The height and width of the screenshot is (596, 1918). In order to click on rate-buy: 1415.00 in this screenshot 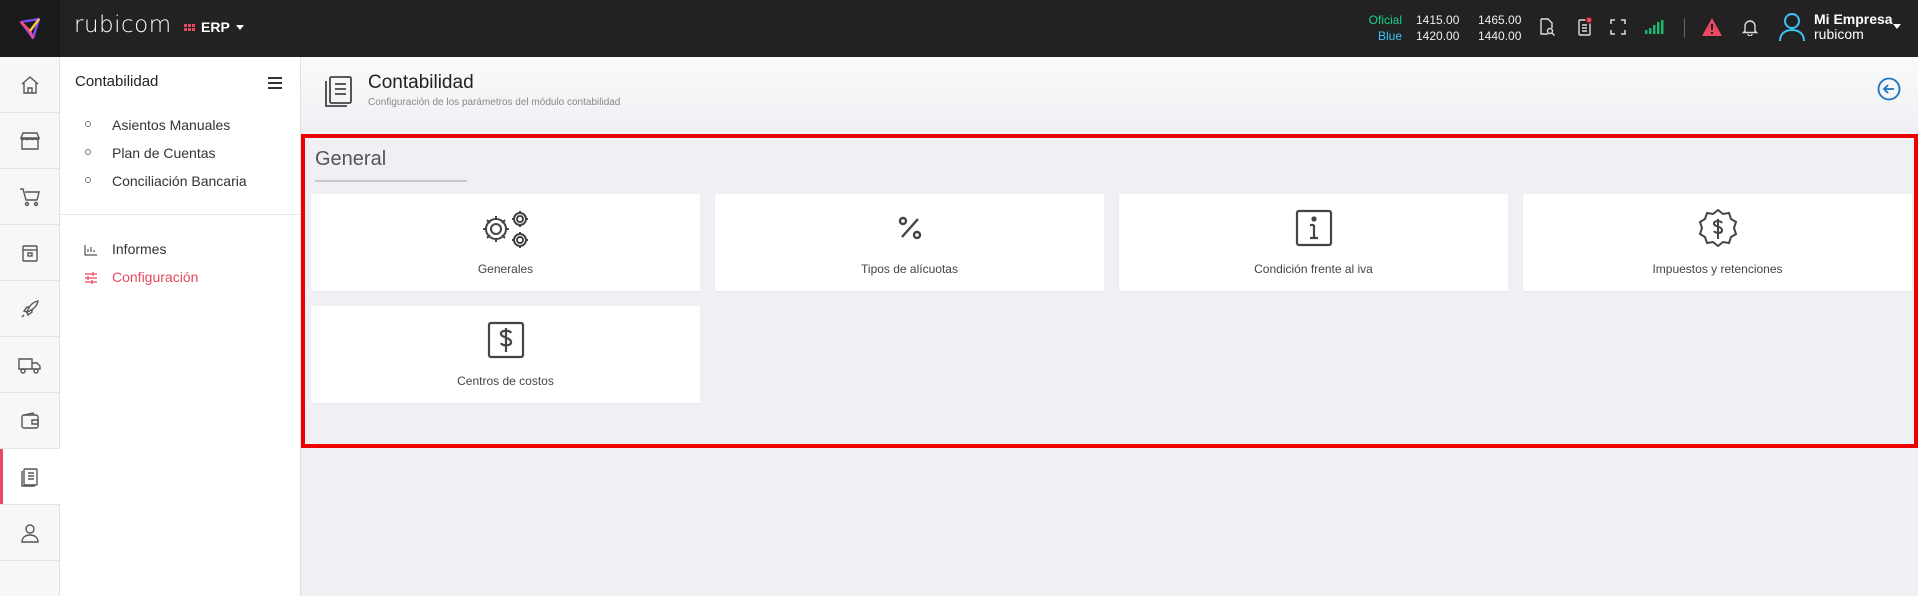, I will do `click(1438, 20)`.